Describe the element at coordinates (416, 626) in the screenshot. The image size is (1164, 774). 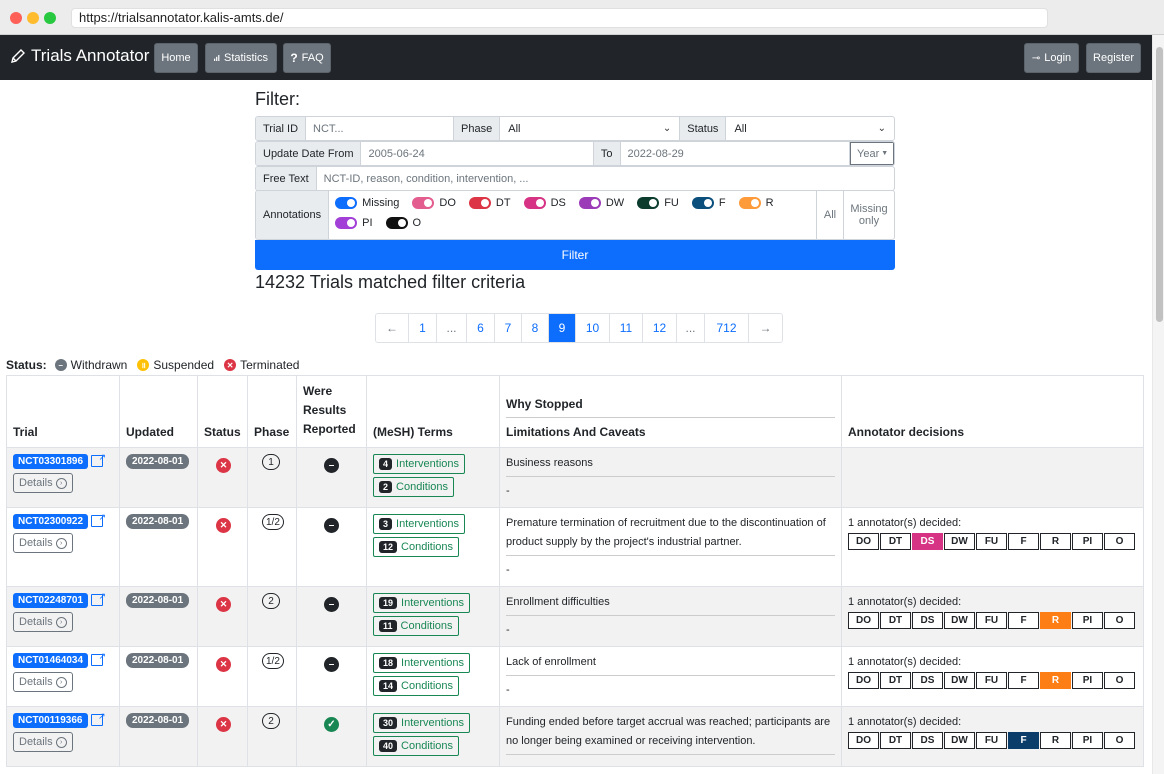
I see `conditions-button: 11 Conditions` at that location.